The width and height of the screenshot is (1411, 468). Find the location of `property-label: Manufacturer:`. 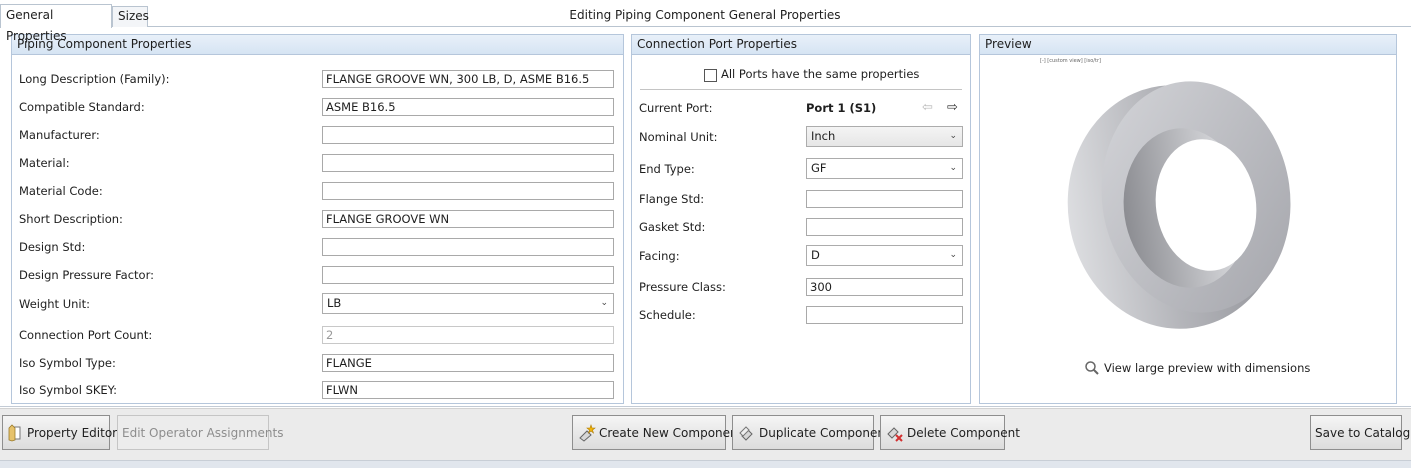

property-label: Manufacturer: is located at coordinates (59, 135).